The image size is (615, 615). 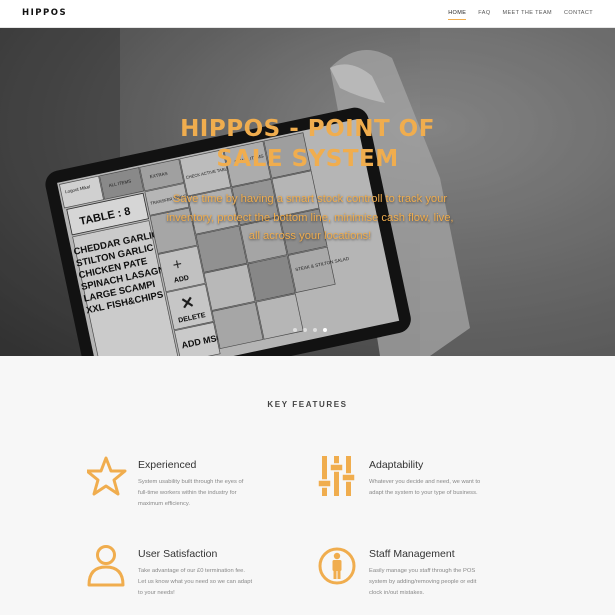 I want to click on nav-link-faq: FAQ, so click(x=484, y=15).